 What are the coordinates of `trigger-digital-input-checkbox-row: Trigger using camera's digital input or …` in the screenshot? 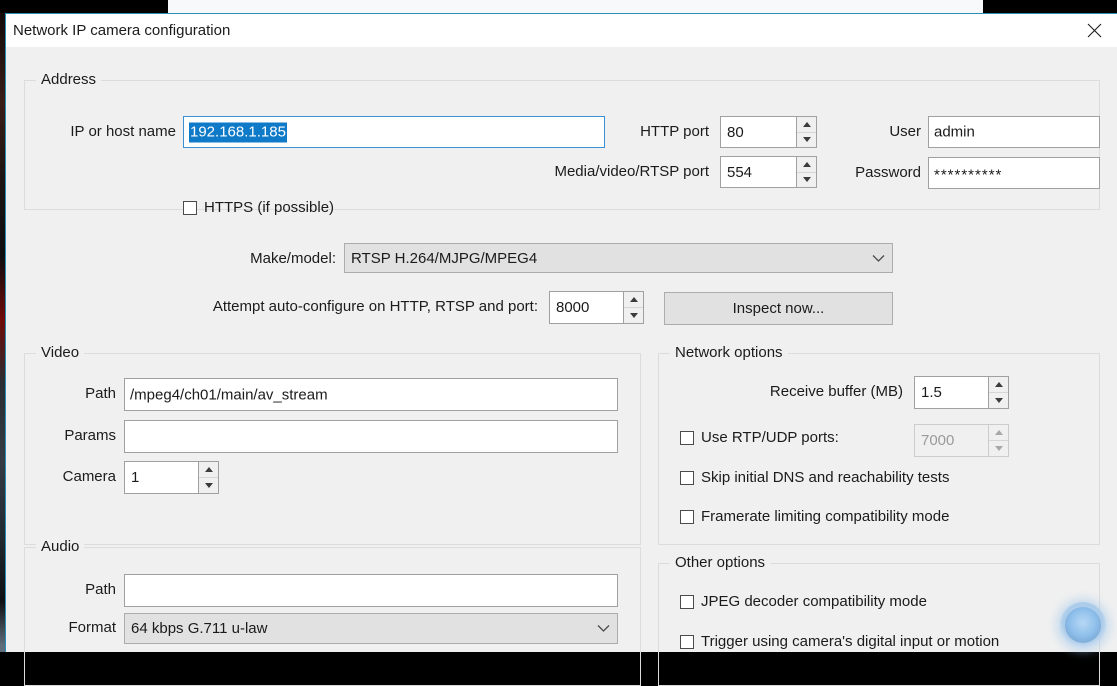 It's located at (839, 641).